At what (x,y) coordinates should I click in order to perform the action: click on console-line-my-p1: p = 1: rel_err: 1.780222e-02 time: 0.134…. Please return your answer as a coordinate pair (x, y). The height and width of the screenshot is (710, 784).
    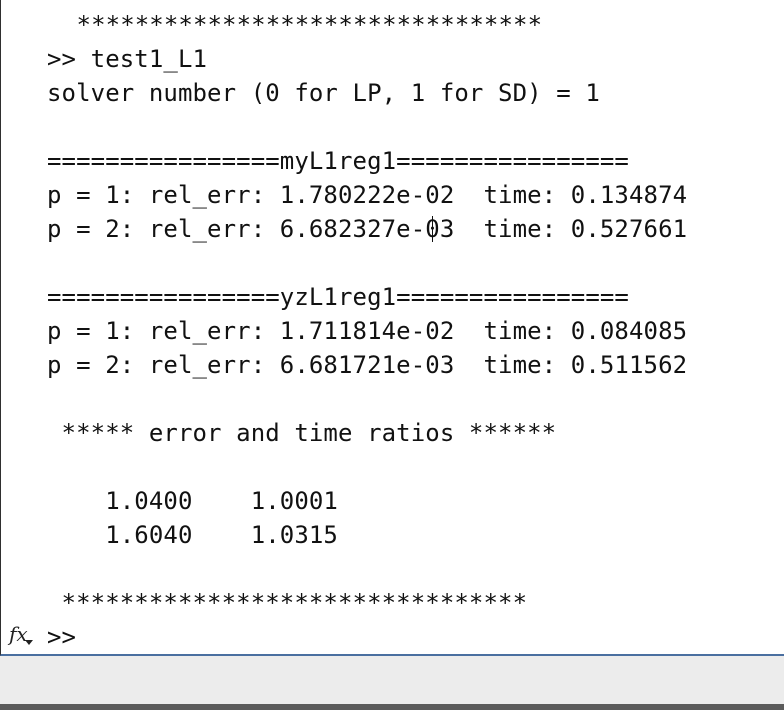
    Looking at the image, I should click on (367, 195).